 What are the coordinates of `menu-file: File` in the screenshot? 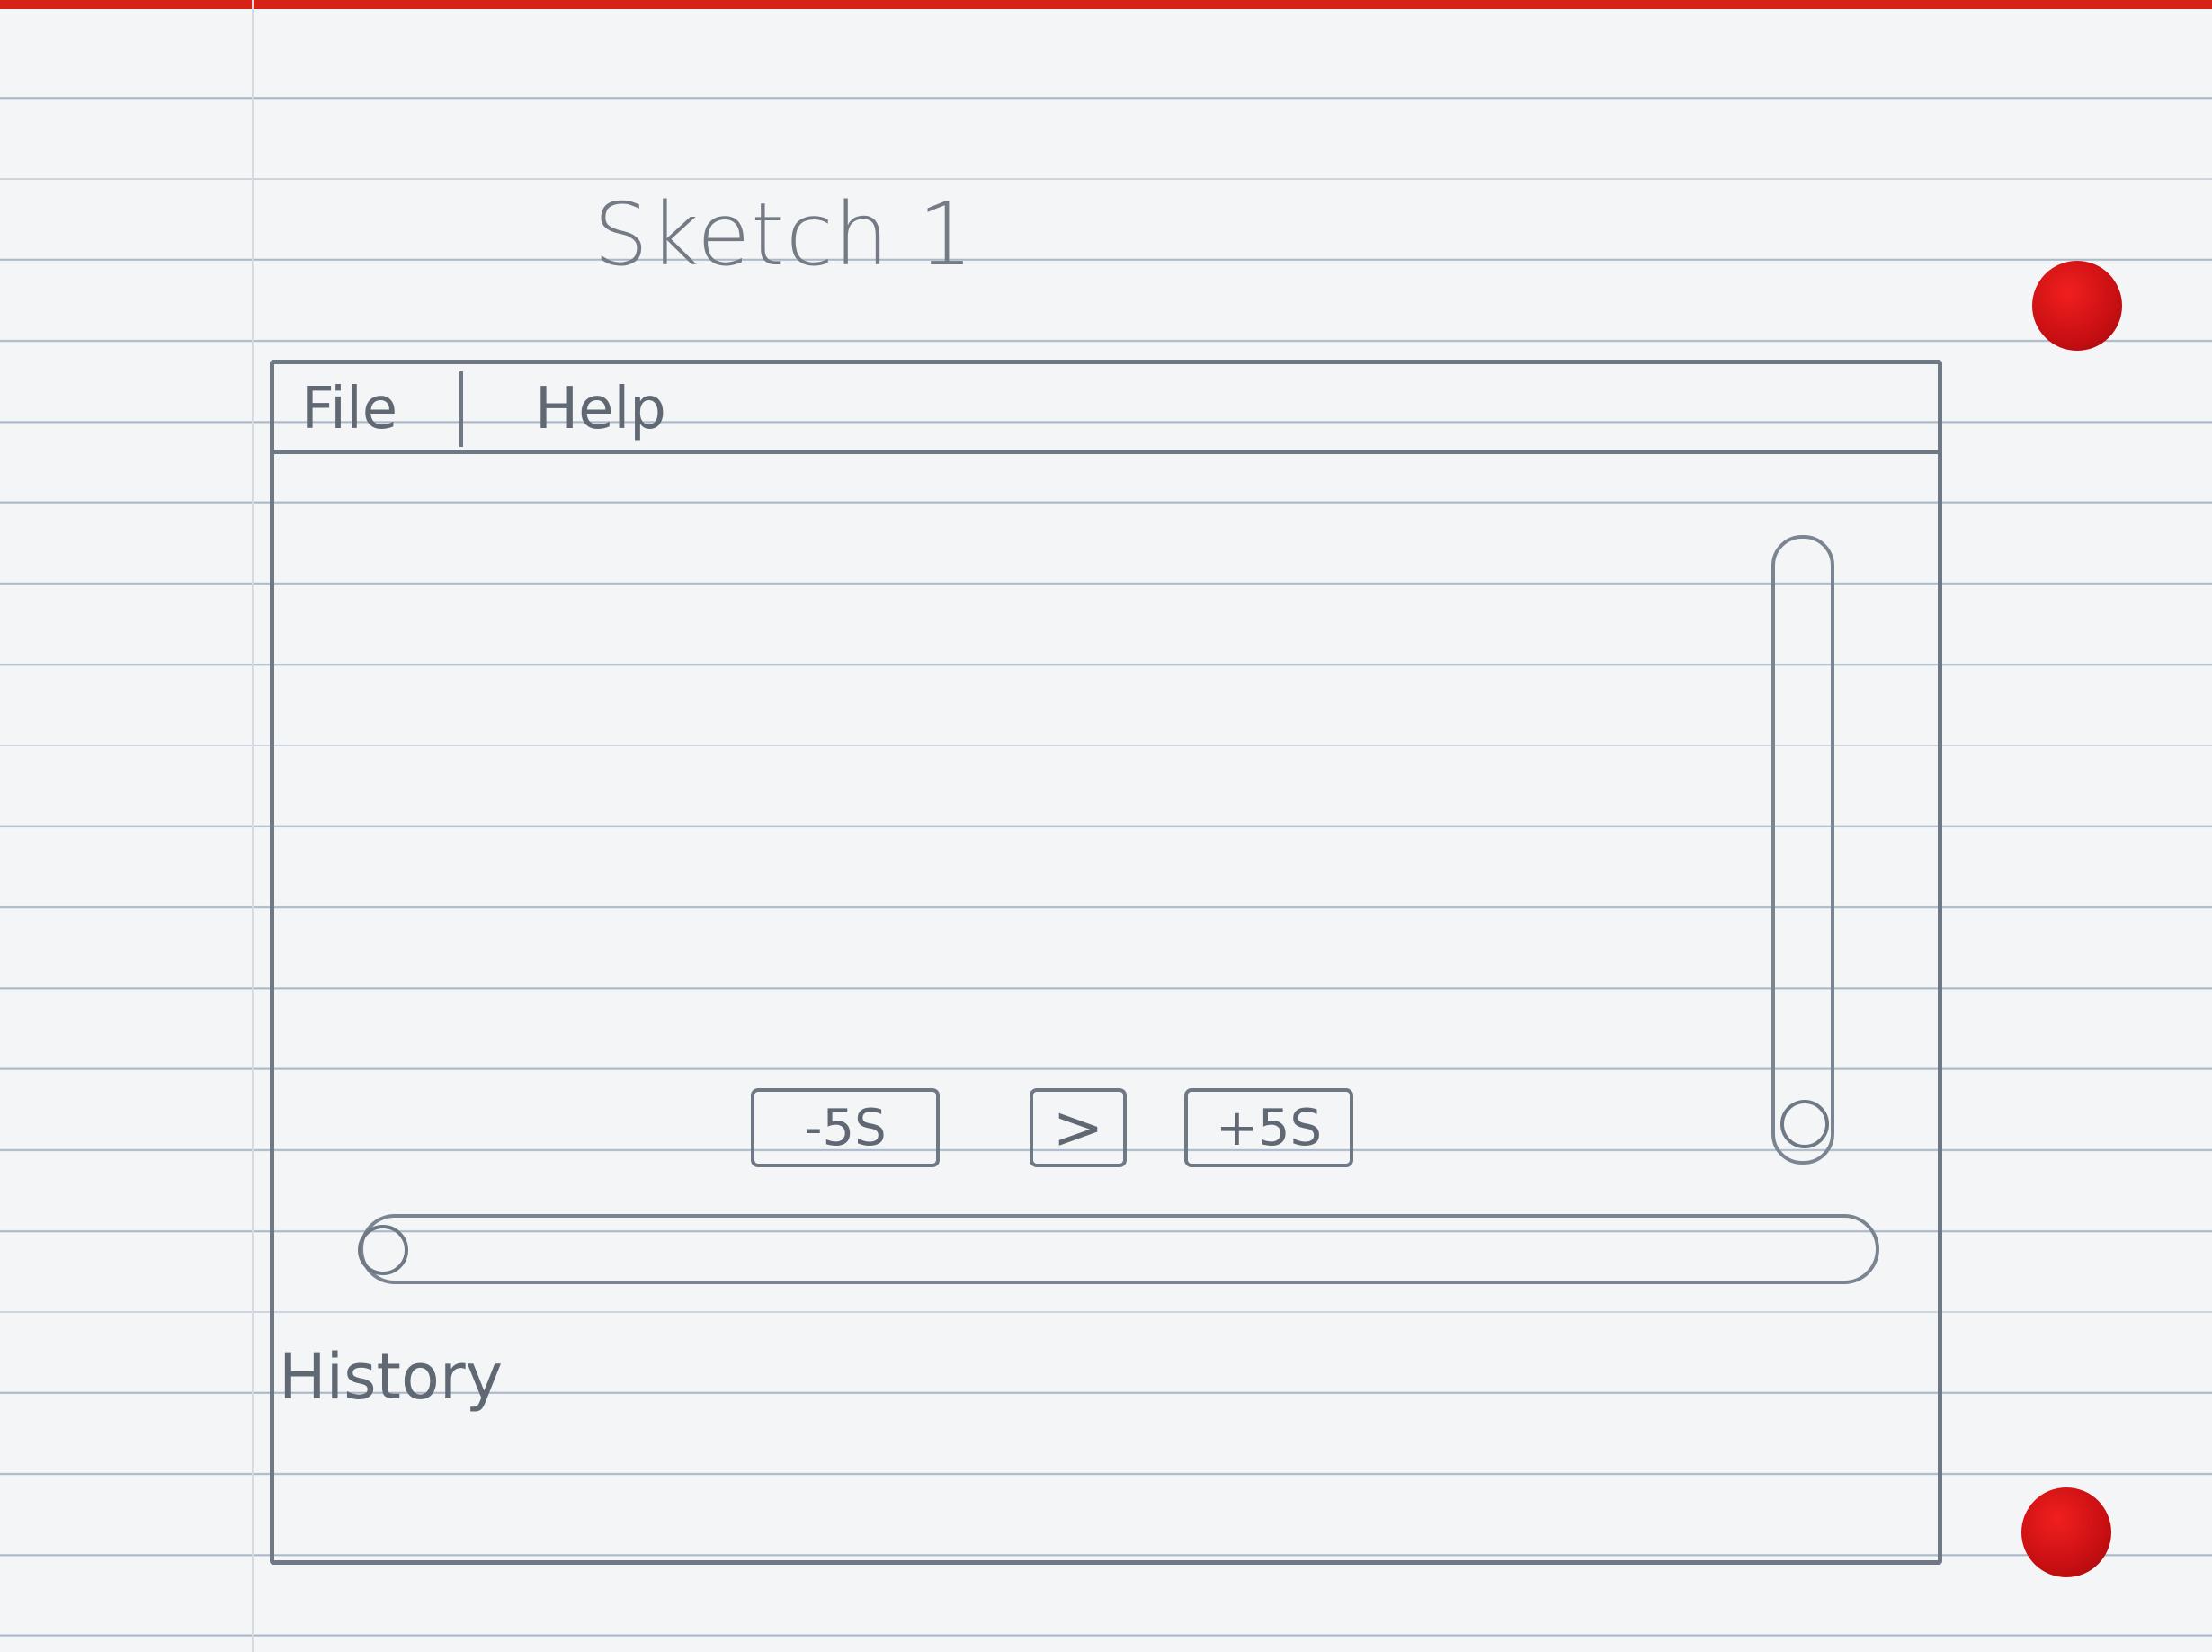 It's located at (377, 409).